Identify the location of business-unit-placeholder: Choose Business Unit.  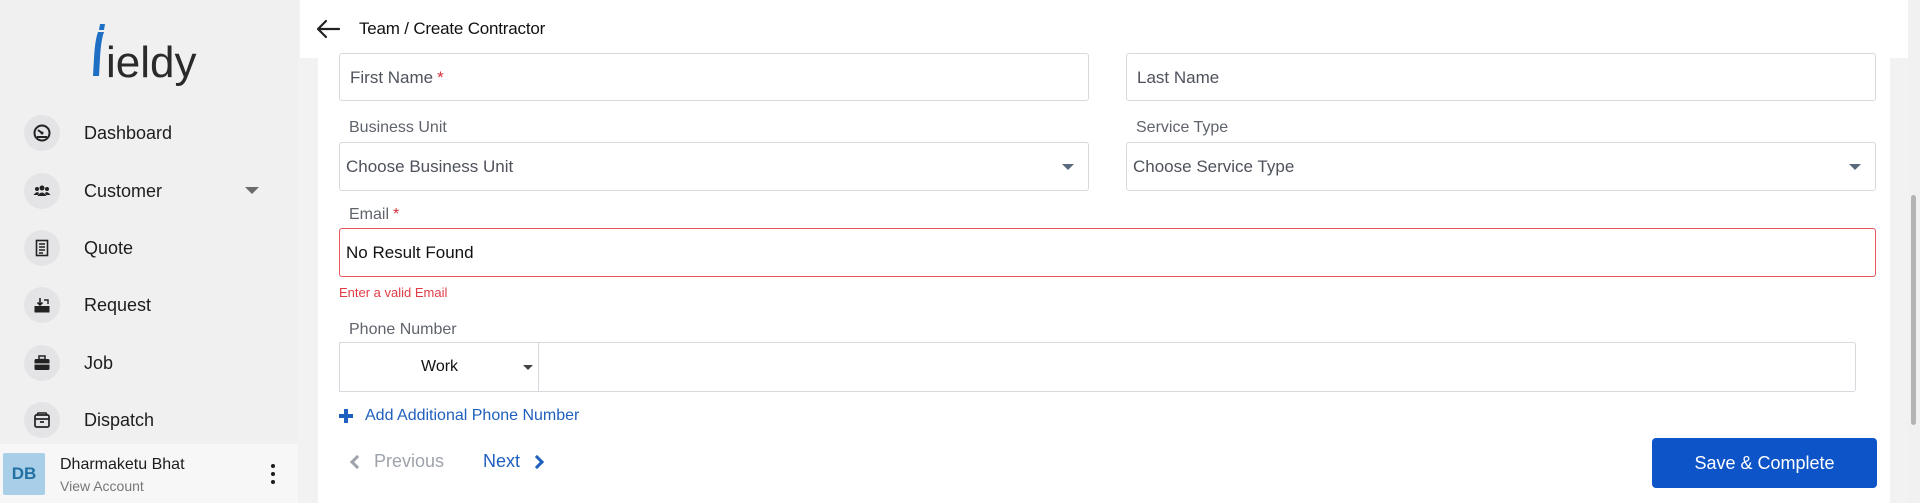
(430, 166).